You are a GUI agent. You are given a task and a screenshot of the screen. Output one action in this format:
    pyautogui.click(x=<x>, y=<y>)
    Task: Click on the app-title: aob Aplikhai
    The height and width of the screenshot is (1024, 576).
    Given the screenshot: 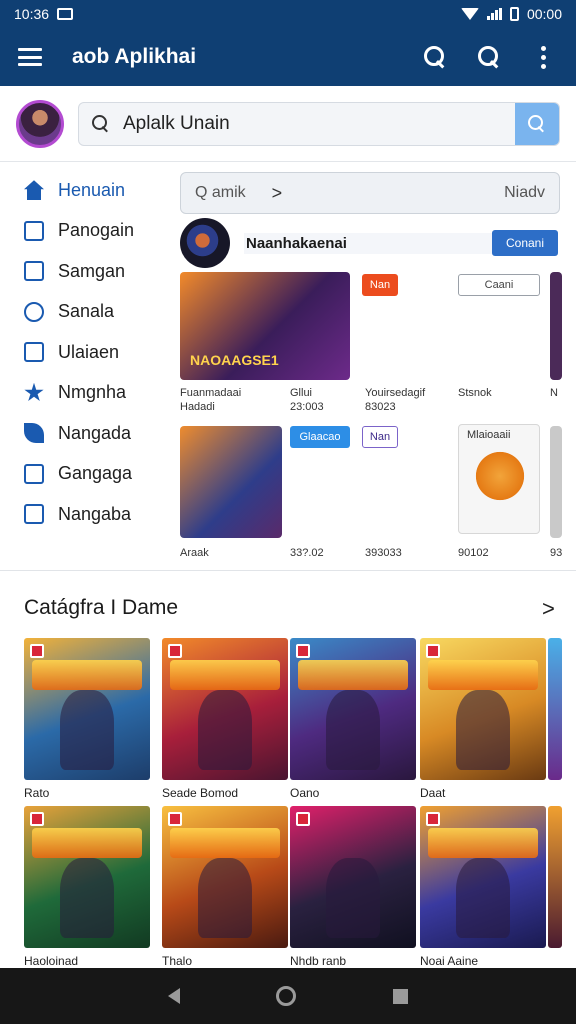 What is the action you would take?
    pyautogui.click(x=134, y=56)
    